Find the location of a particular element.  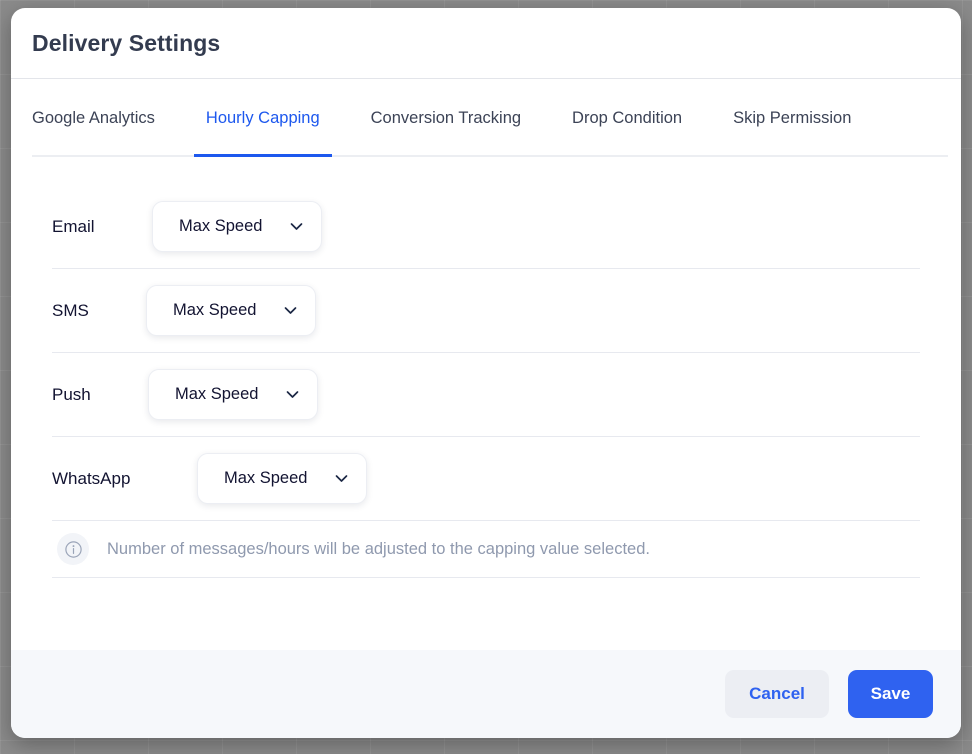

table-row: SMS Max Speed is located at coordinates (486, 311).